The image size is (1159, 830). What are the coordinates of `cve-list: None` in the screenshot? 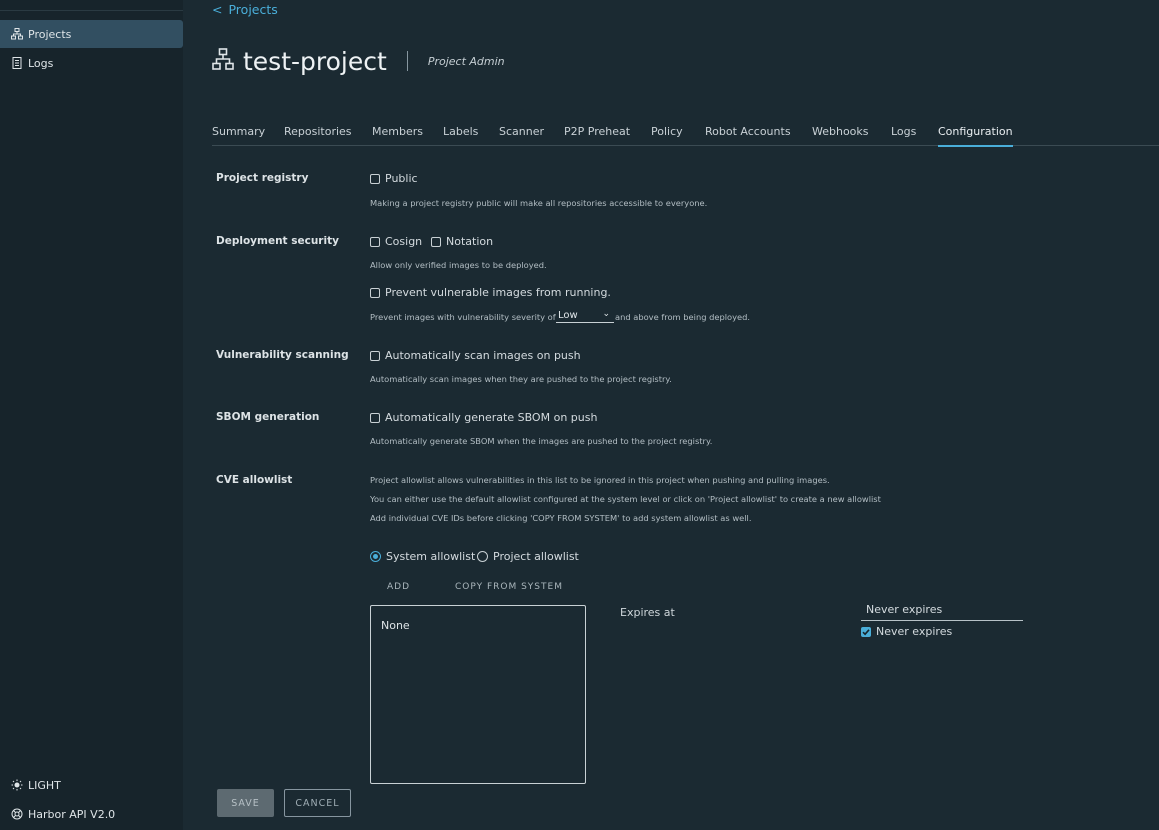 It's located at (478, 694).